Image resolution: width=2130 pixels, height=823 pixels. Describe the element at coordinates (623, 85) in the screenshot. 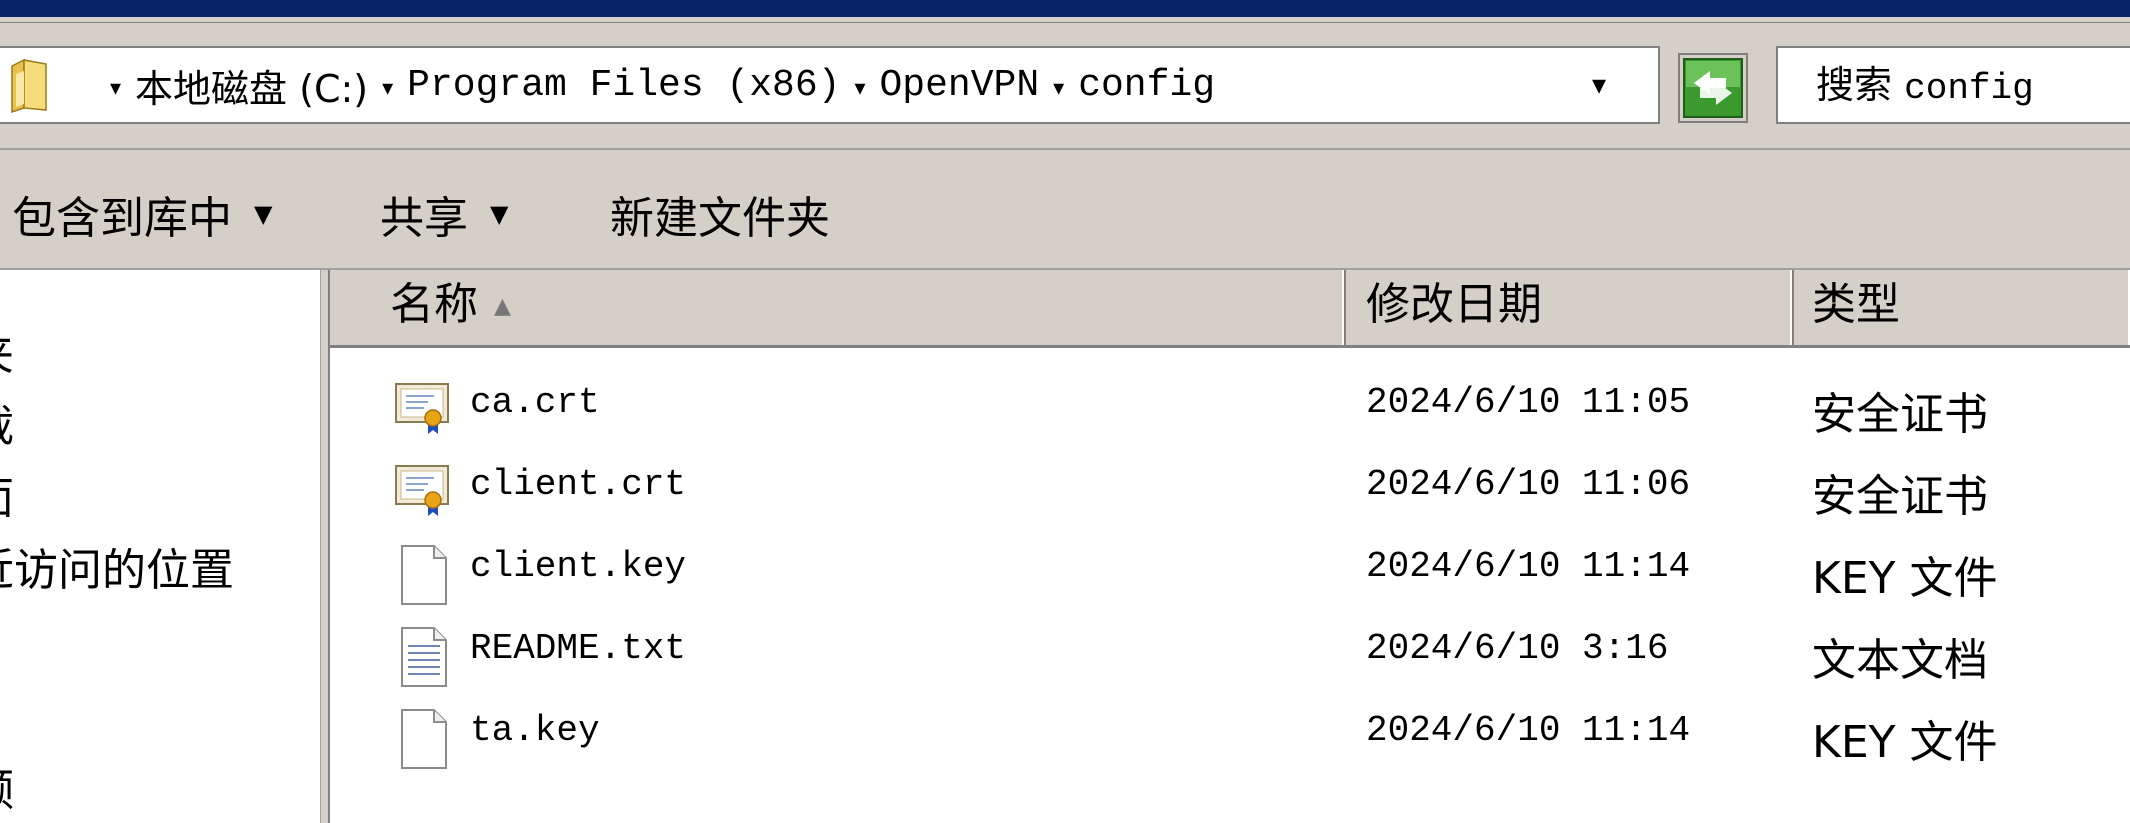

I see `breadcrumb-item-program-files: Program Files (x86)` at that location.